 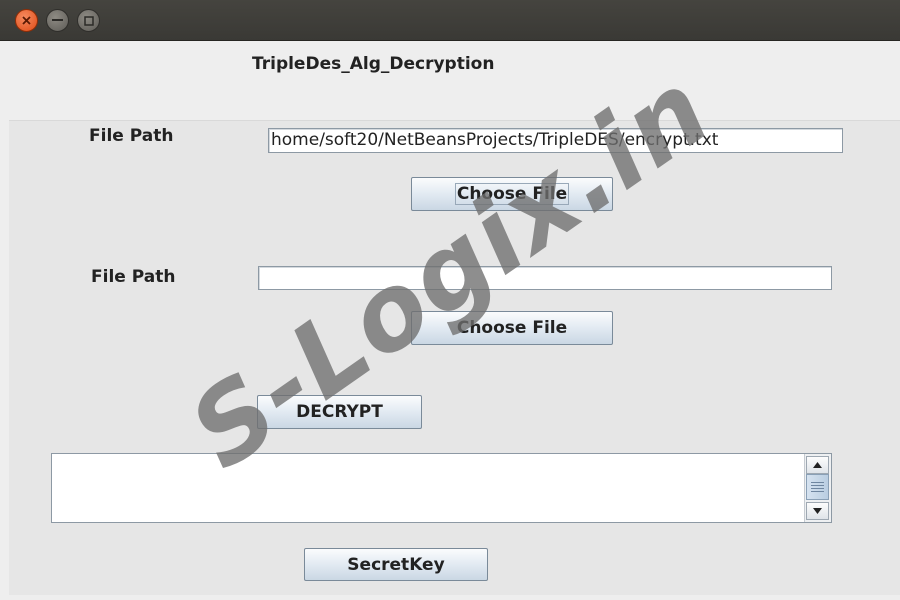 What do you see at coordinates (133, 277) in the screenshot?
I see `file-path-label-2: File Path` at bounding box center [133, 277].